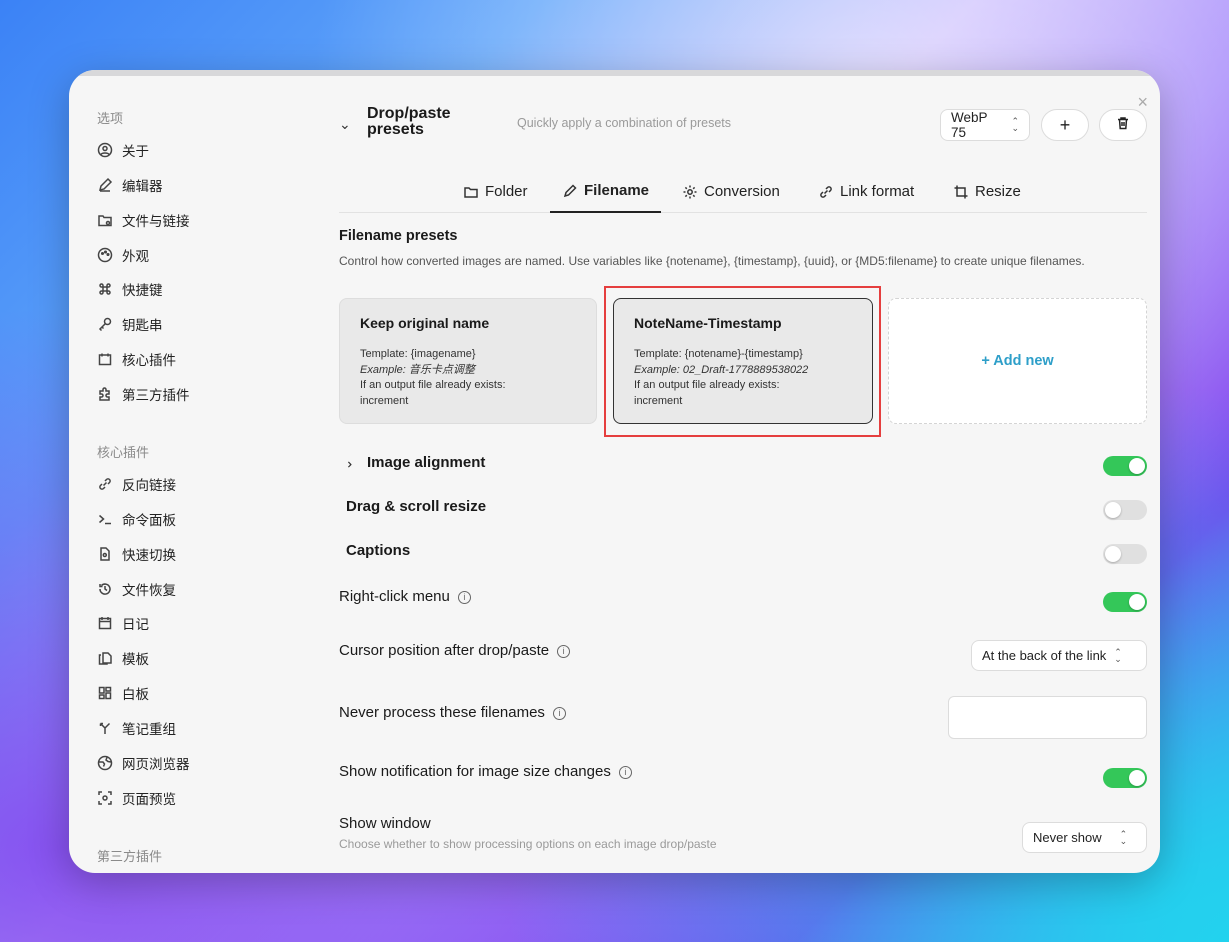 This screenshot has width=1229, height=942. I want to click on card-example: Example: 音乐卡点调整, so click(417, 369).